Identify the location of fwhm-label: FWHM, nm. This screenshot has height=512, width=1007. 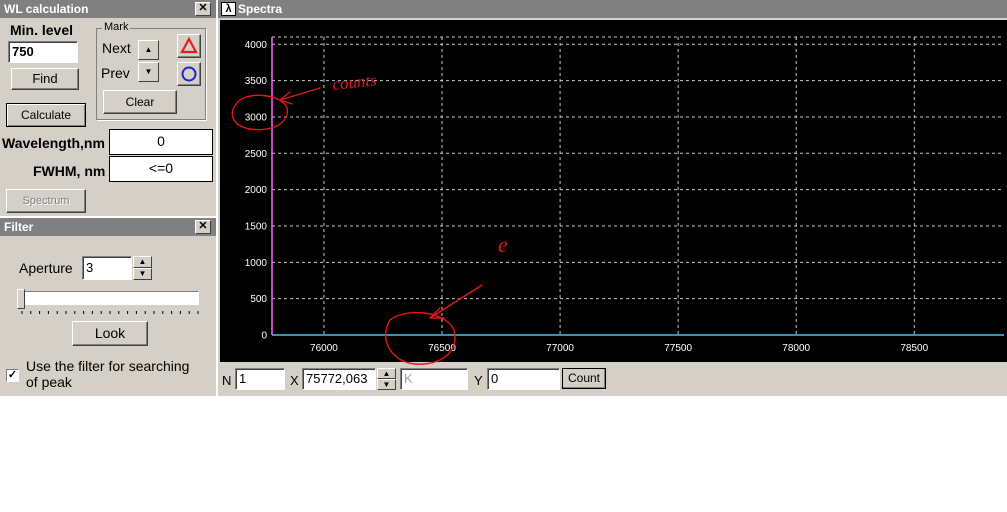
(69, 171).